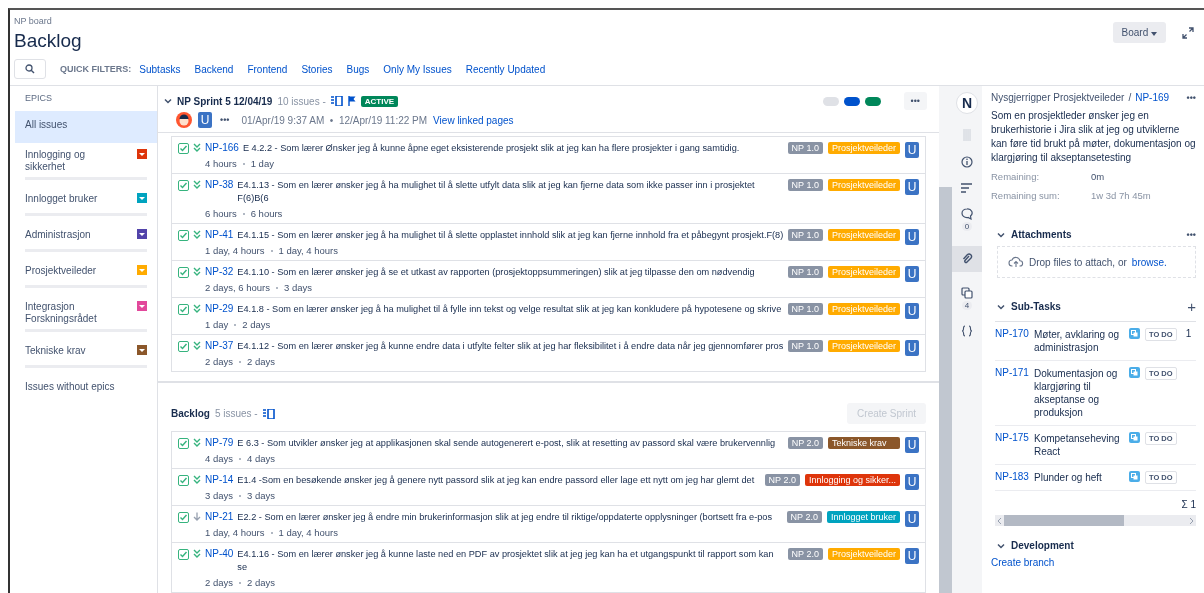 The height and width of the screenshot is (593, 1204). What do you see at coordinates (86, 241) in the screenshot?
I see `epic-item: Administrasjon` at bounding box center [86, 241].